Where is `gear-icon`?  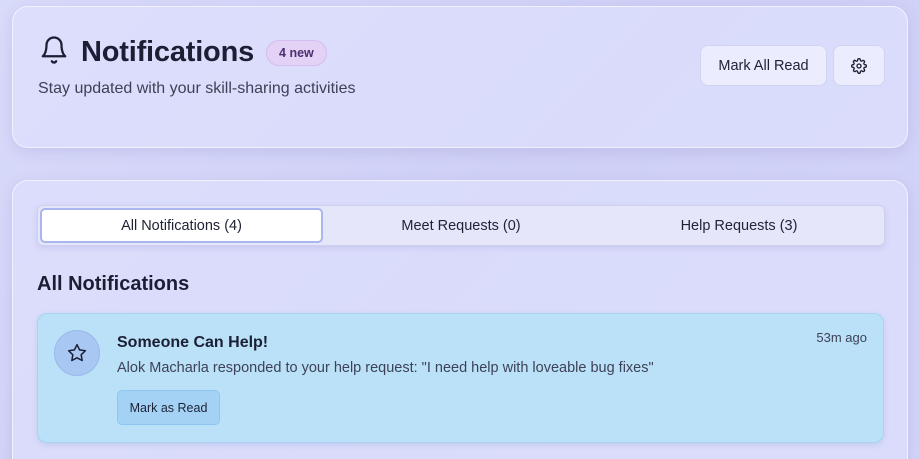
gear-icon is located at coordinates (859, 65).